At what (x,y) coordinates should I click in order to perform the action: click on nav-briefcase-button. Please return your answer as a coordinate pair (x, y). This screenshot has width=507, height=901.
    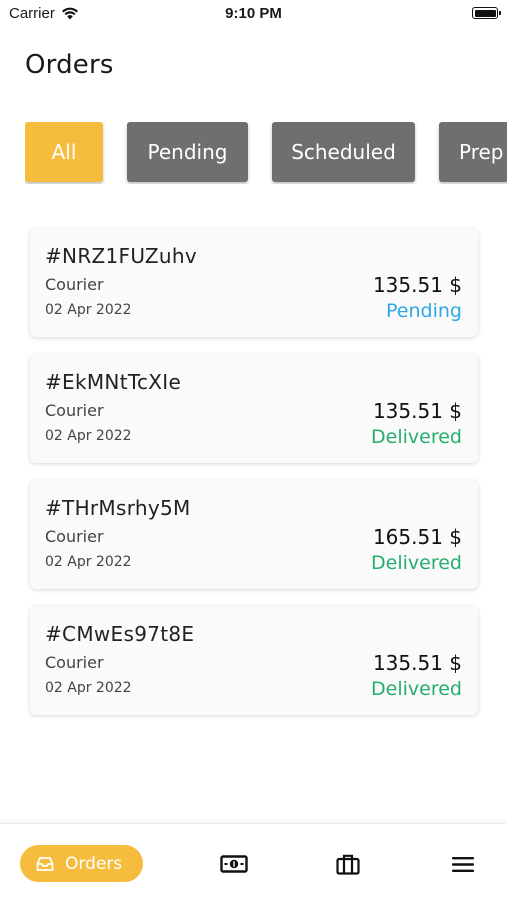
    Looking at the image, I should click on (348, 864).